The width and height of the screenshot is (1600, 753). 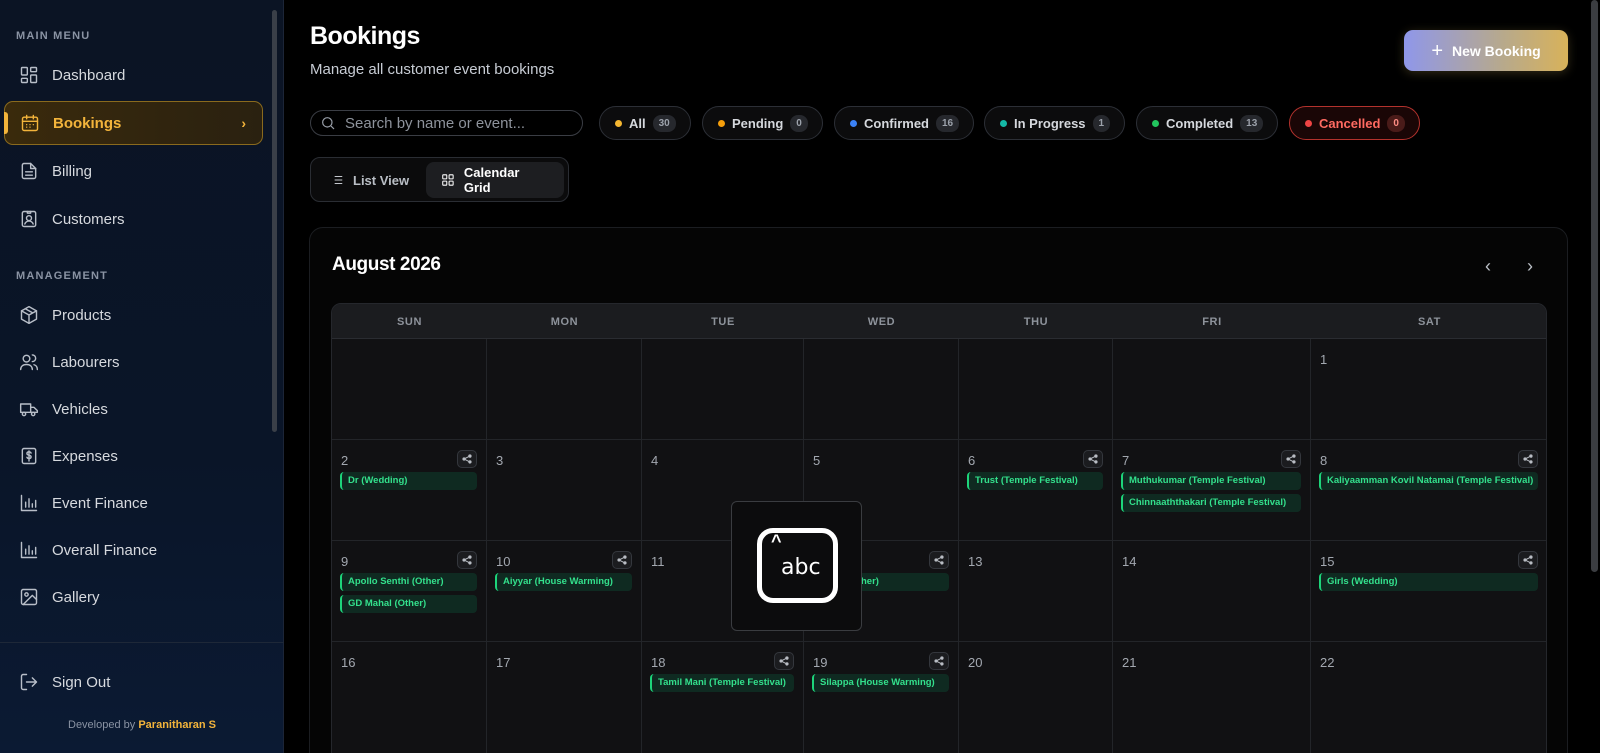 What do you see at coordinates (408, 481) in the screenshot?
I see `booking-event: Dr (Wedding)` at bounding box center [408, 481].